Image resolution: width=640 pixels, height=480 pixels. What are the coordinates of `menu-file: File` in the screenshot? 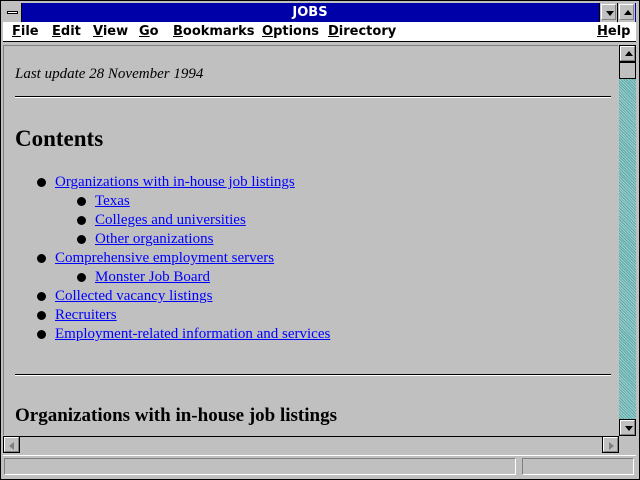 It's located at (25, 31).